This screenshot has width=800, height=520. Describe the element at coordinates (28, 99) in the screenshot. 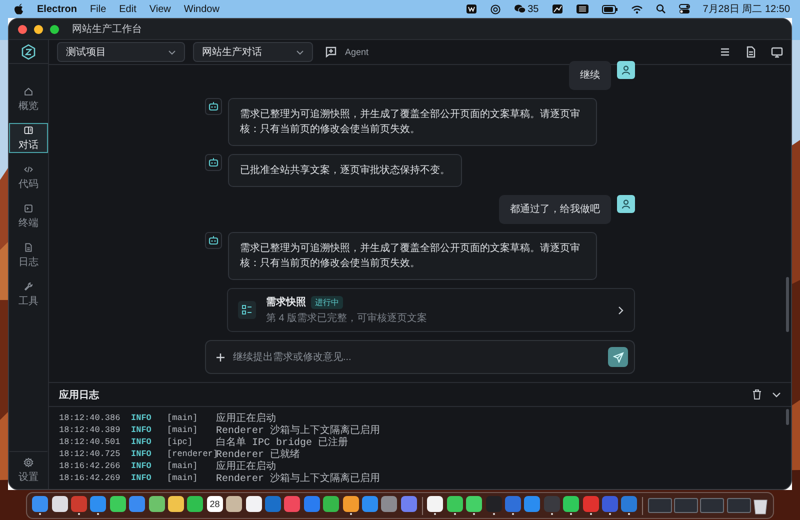

I see `sidebar-item: 概览` at that location.